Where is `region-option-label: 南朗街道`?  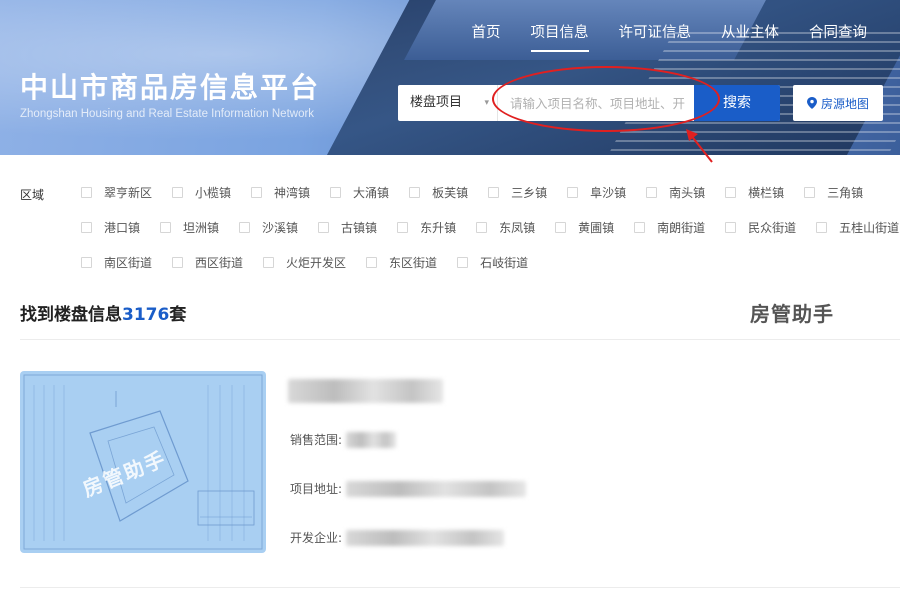 region-option-label: 南朗街道 is located at coordinates (681, 228).